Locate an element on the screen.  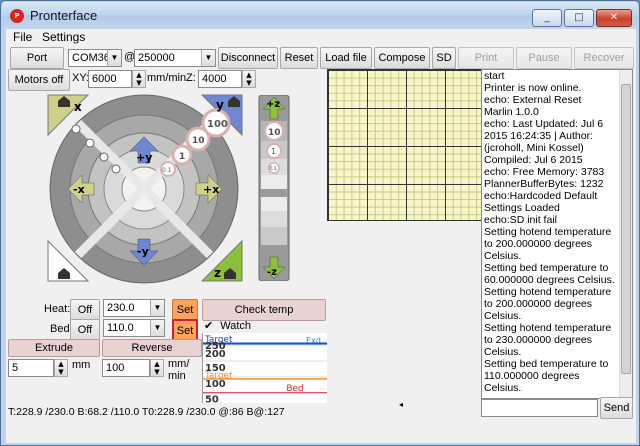
xy-unit-label: mm/min is located at coordinates (167, 78).